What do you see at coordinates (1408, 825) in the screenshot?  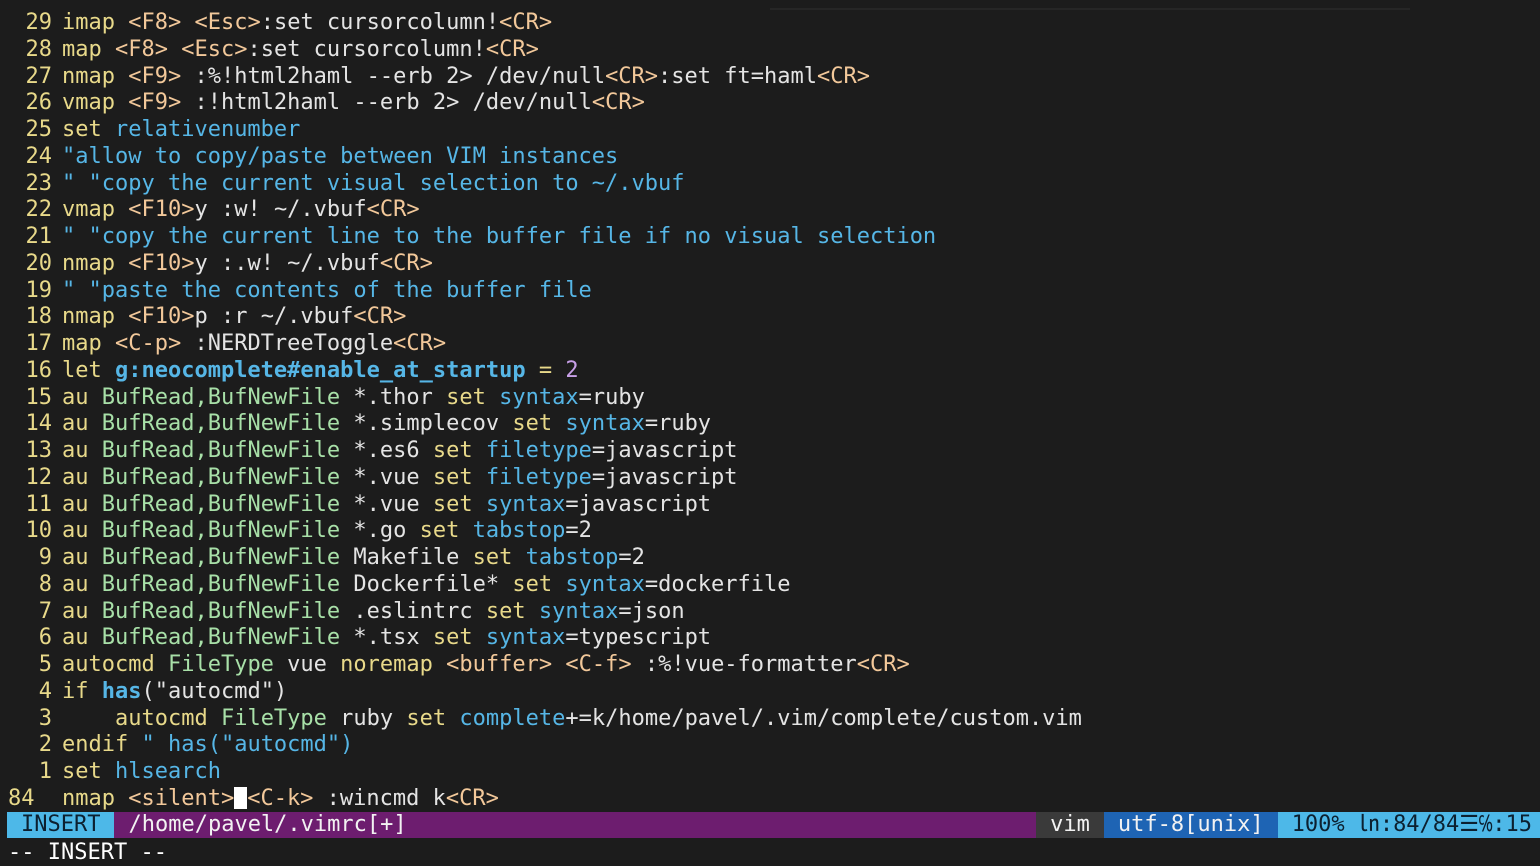 I see `cursor-position: 100% ㏑:84/84☰℅:15` at bounding box center [1408, 825].